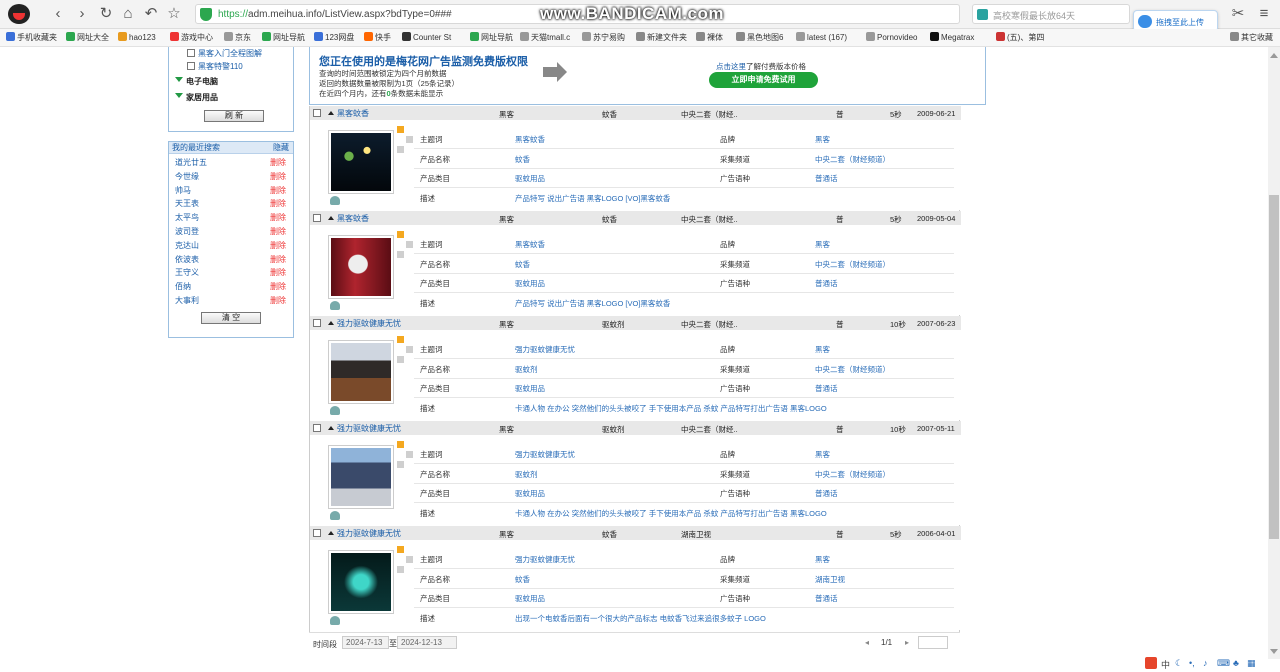  I want to click on scroll-down-icon, so click(1274, 653).